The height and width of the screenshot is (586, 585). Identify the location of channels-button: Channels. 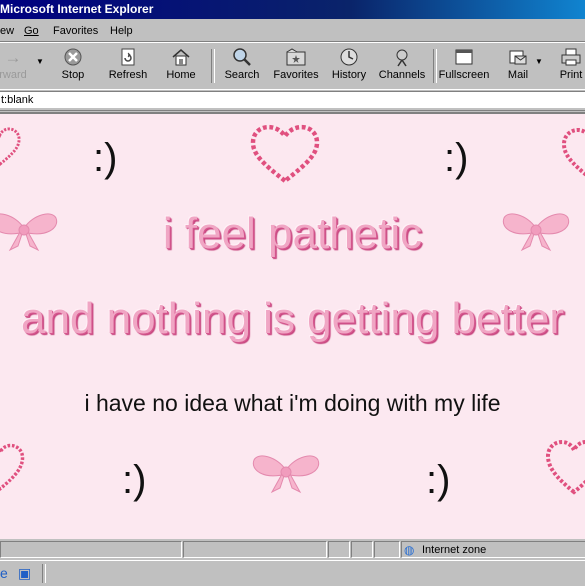
(402, 67).